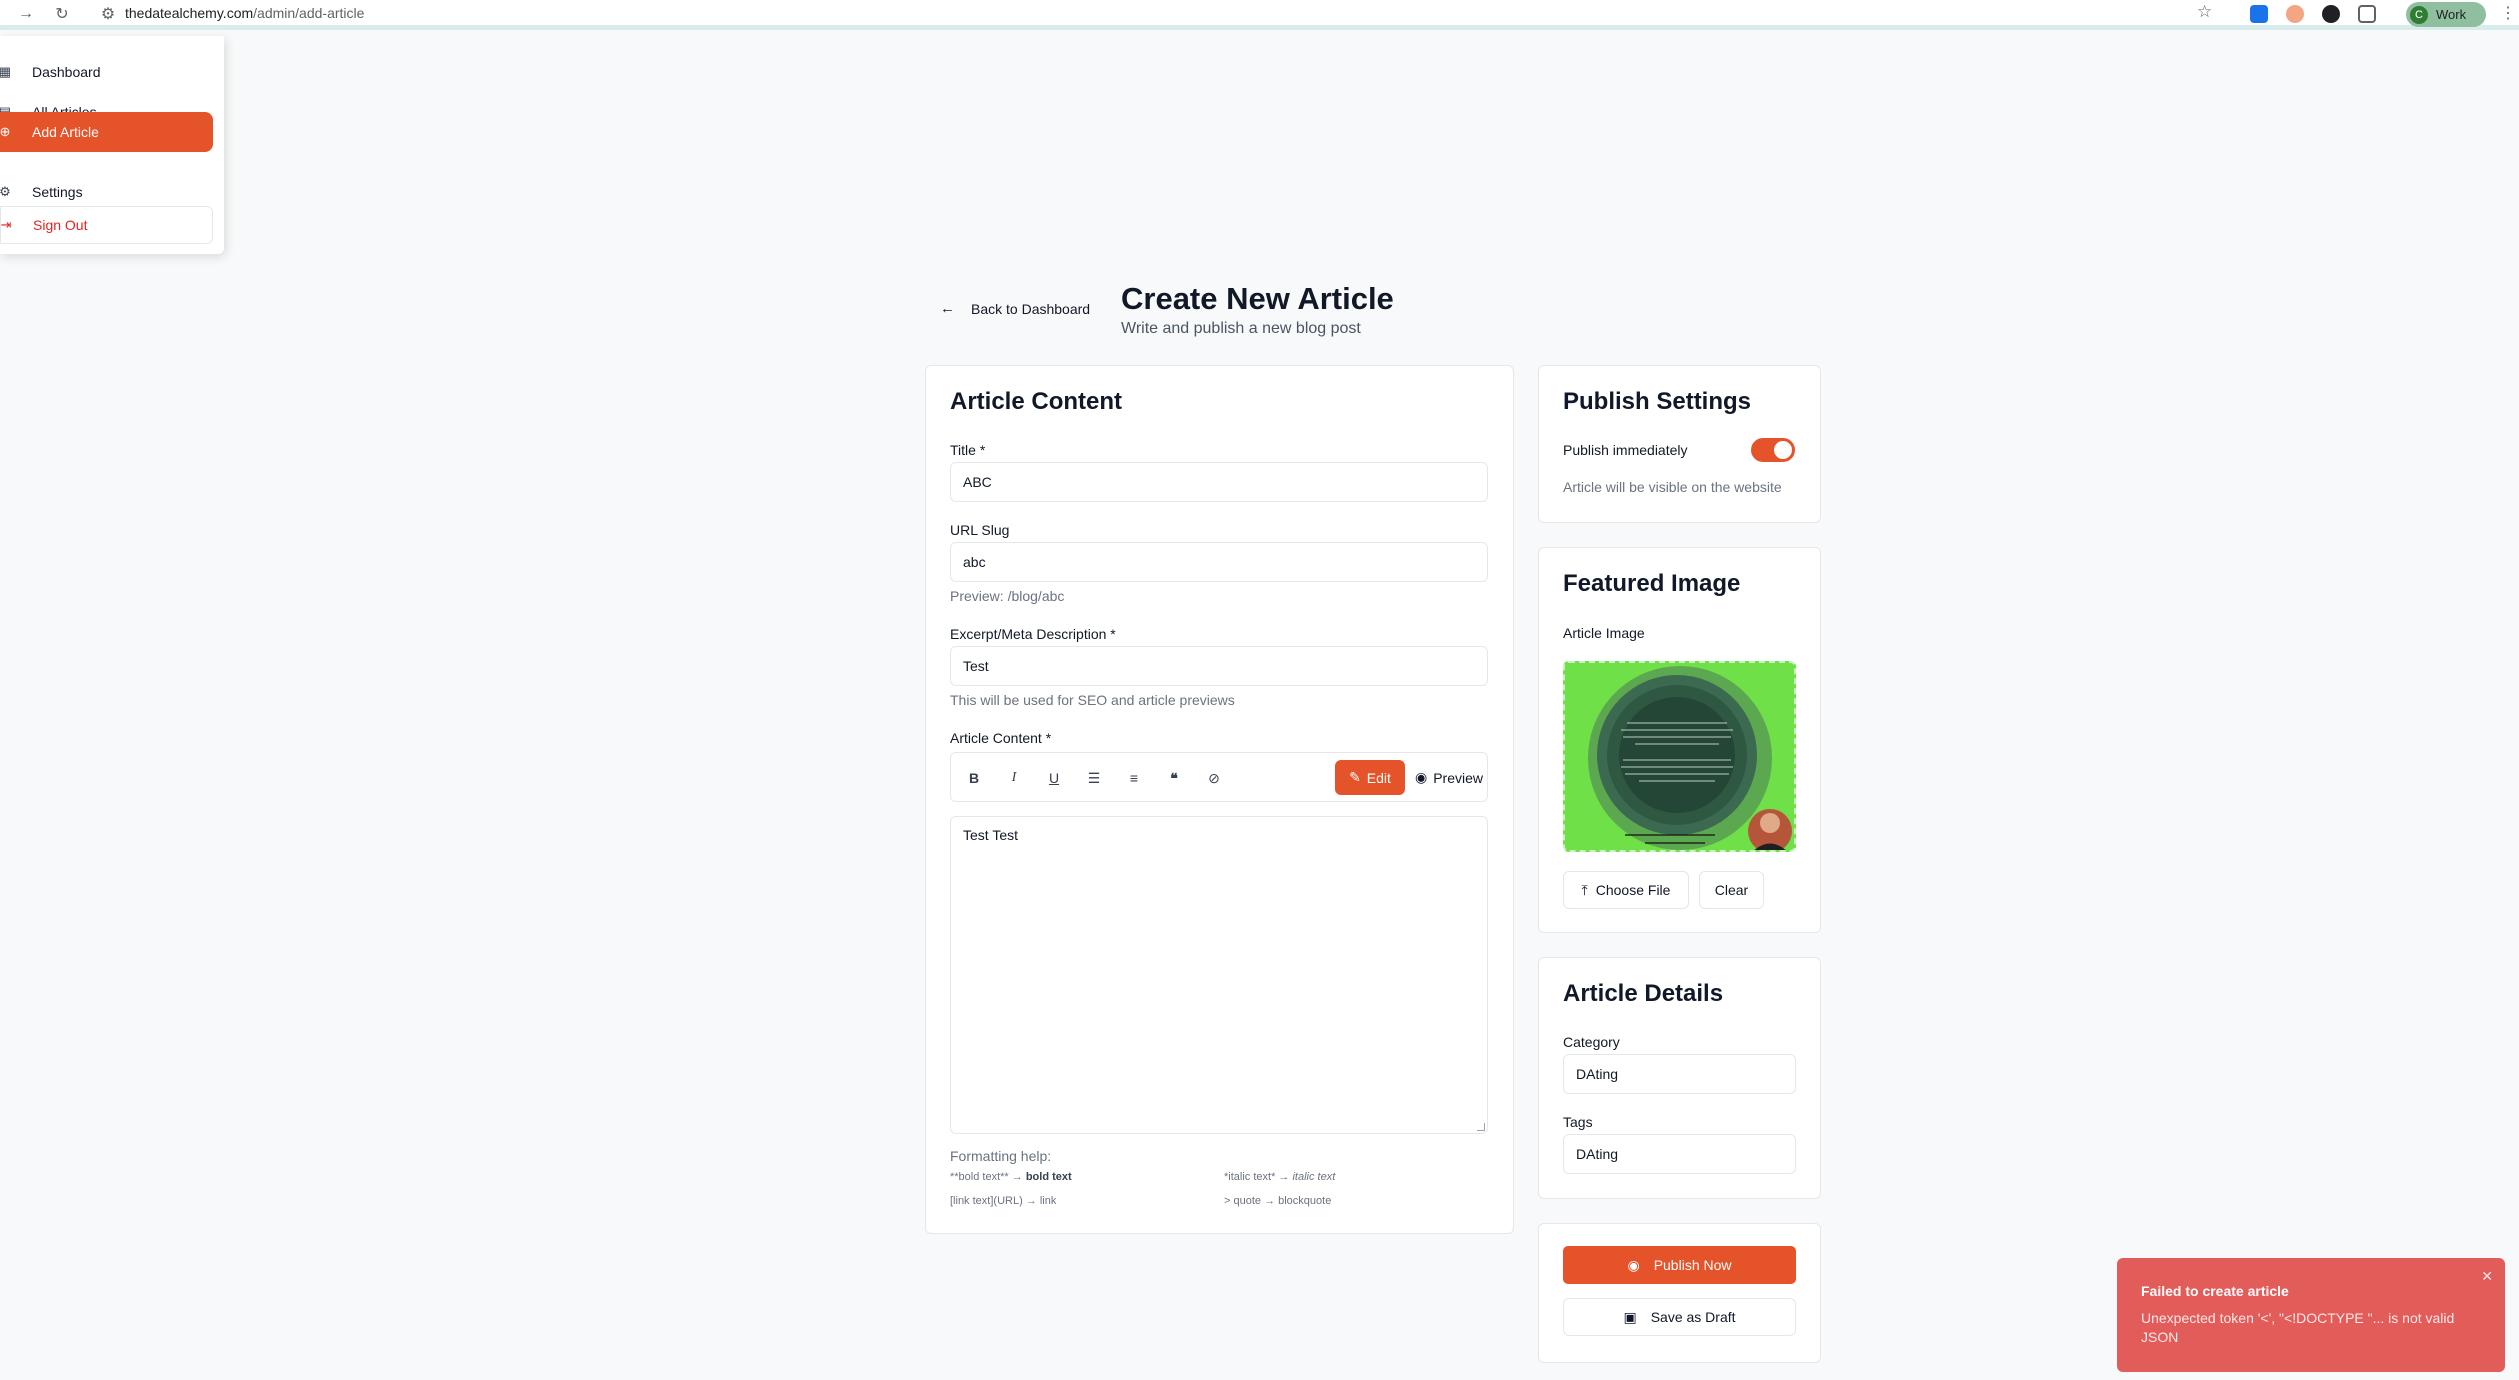 This screenshot has width=2519, height=1380. What do you see at coordinates (106, 225) in the screenshot?
I see `sign-out-button: ⇥ Sign Out` at bounding box center [106, 225].